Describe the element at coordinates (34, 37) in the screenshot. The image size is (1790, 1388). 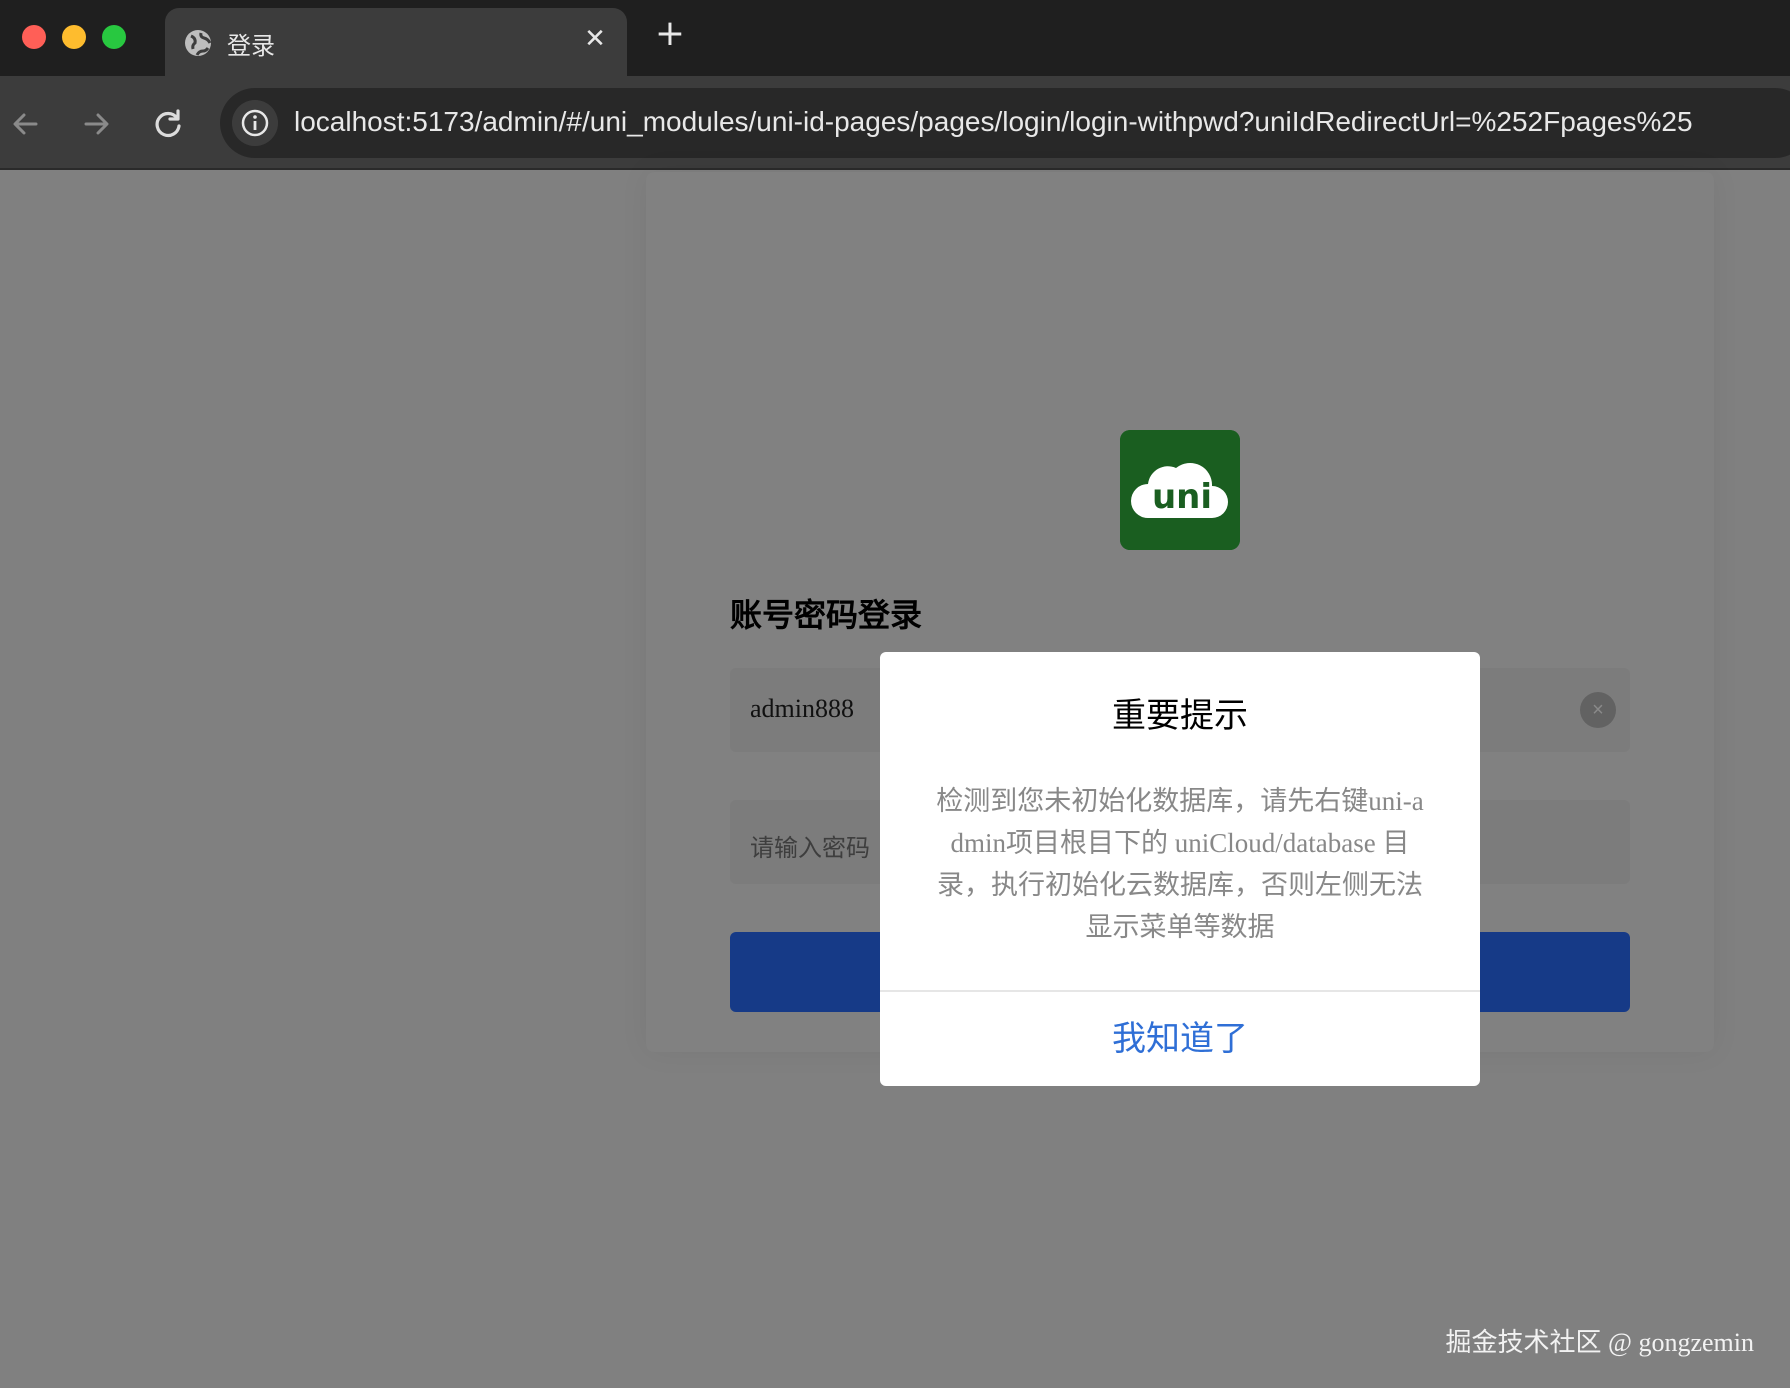
I see `window-close-button` at that location.